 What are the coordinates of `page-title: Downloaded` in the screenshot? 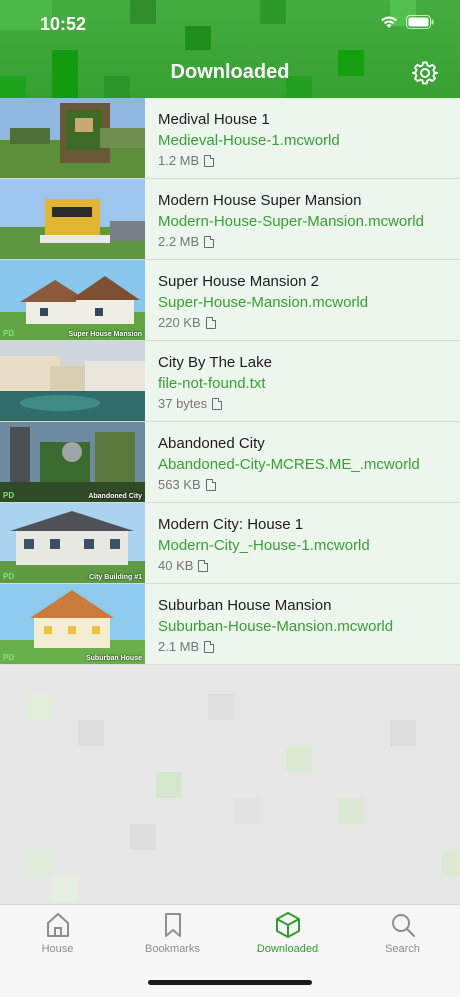 It's located at (230, 72).